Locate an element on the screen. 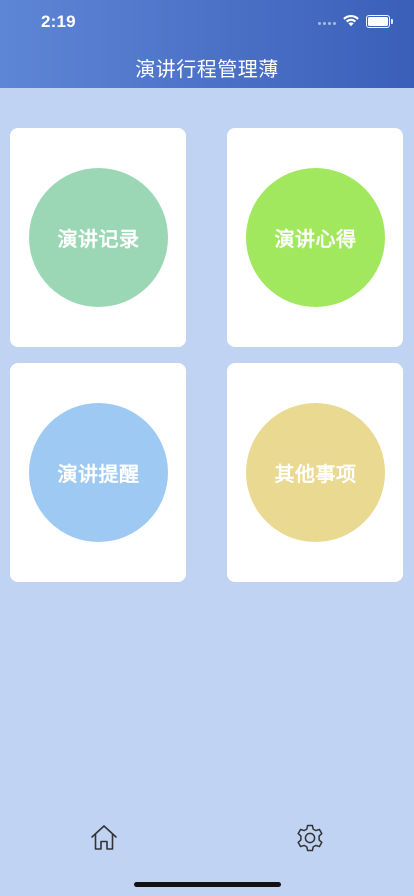  card-speech-records: 演讲记录 is located at coordinates (98, 237).